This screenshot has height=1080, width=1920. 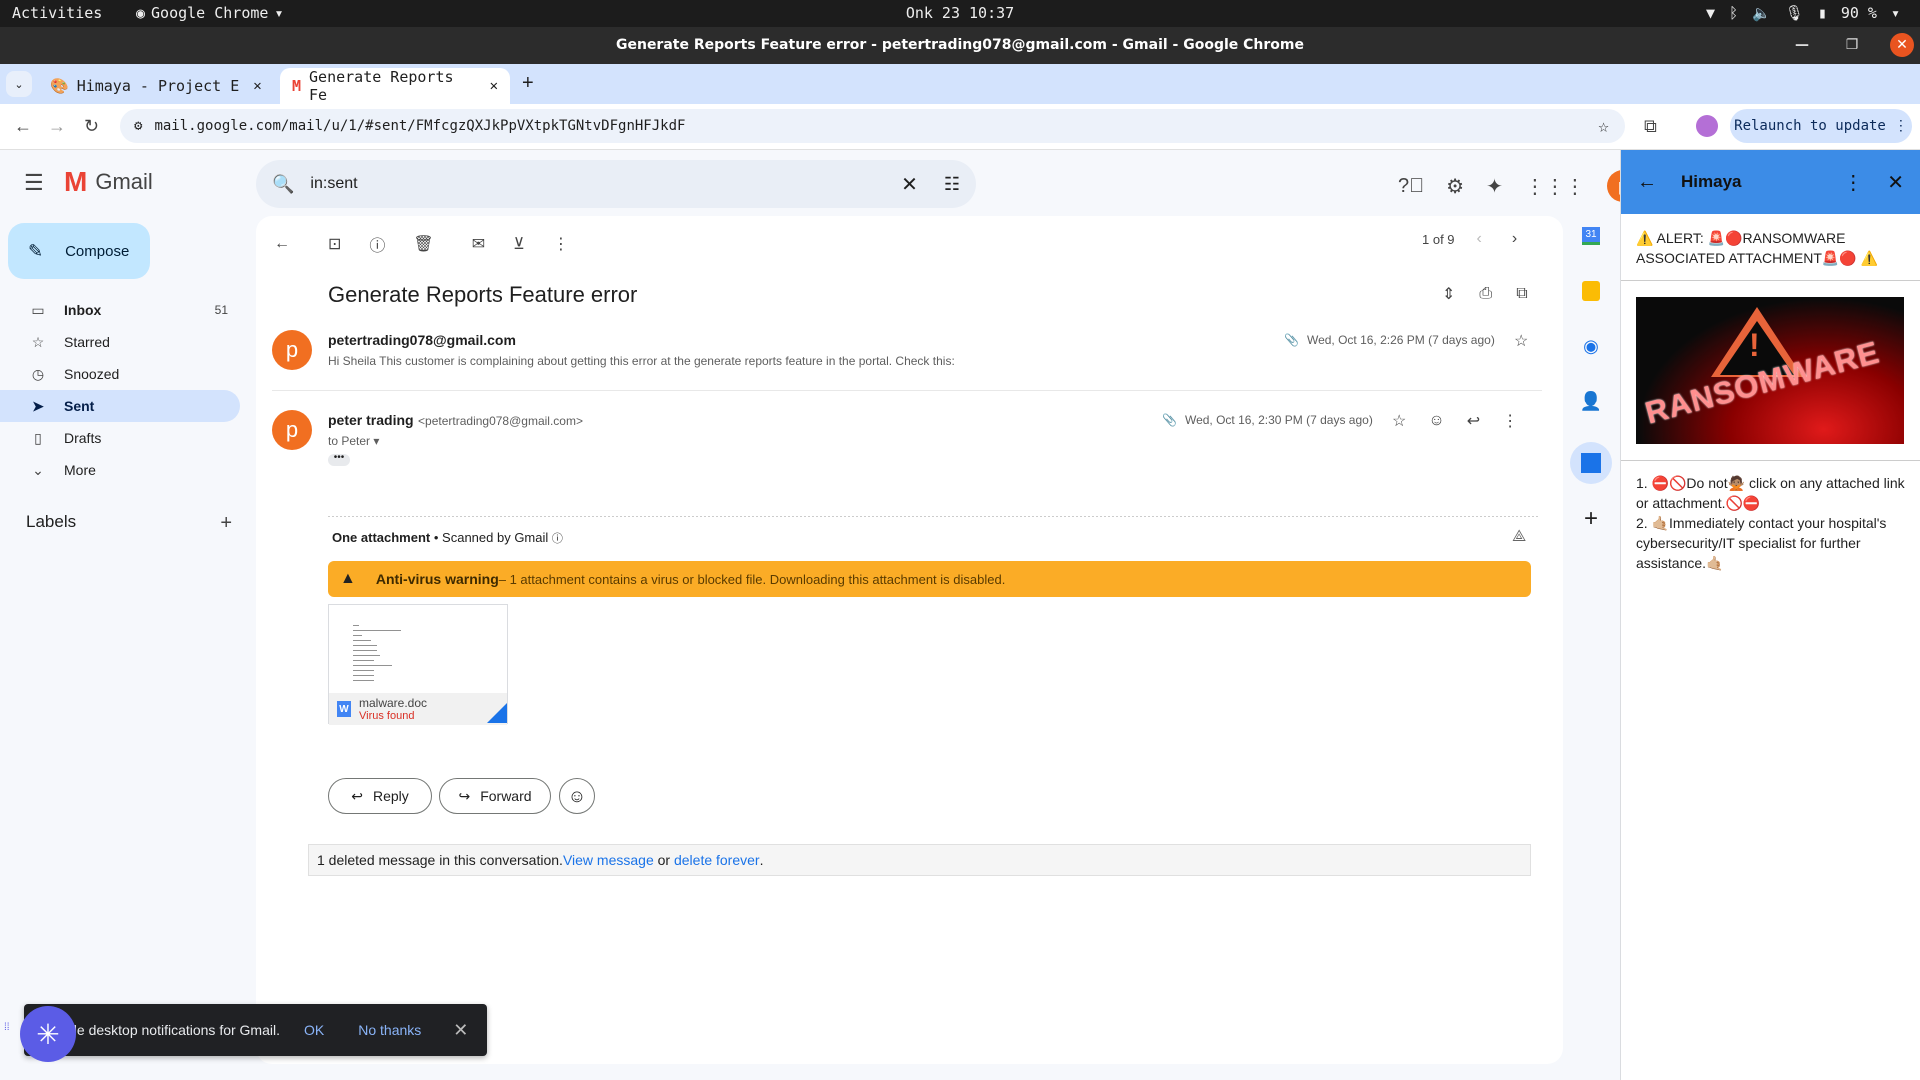 What do you see at coordinates (120, 406) in the screenshot?
I see `sidebar-item-sent: ➤ Sent` at bounding box center [120, 406].